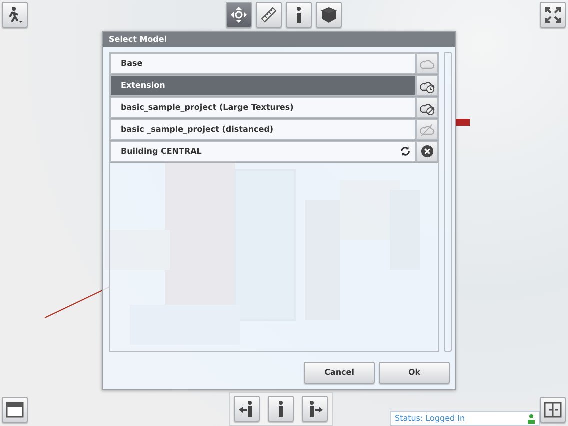  I want to click on status-value: Logged In, so click(446, 418).